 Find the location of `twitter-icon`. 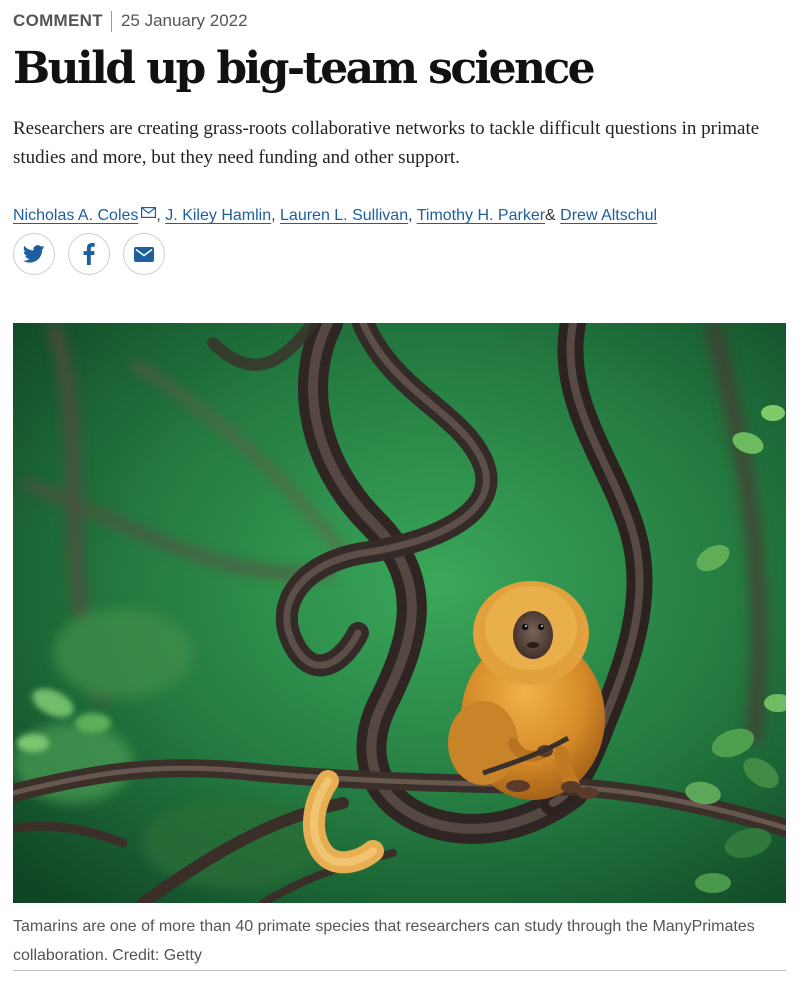

twitter-icon is located at coordinates (34, 254).